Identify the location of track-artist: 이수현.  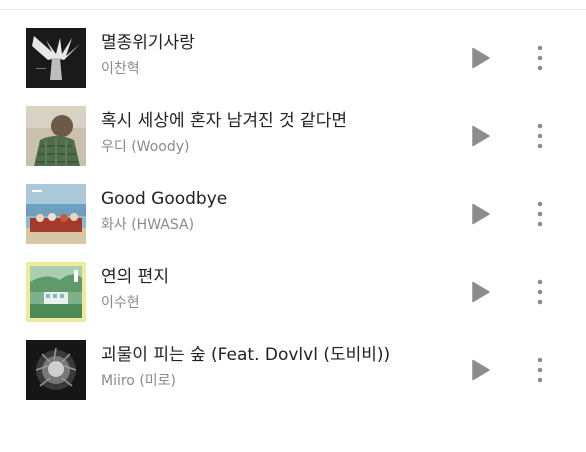
(120, 303).